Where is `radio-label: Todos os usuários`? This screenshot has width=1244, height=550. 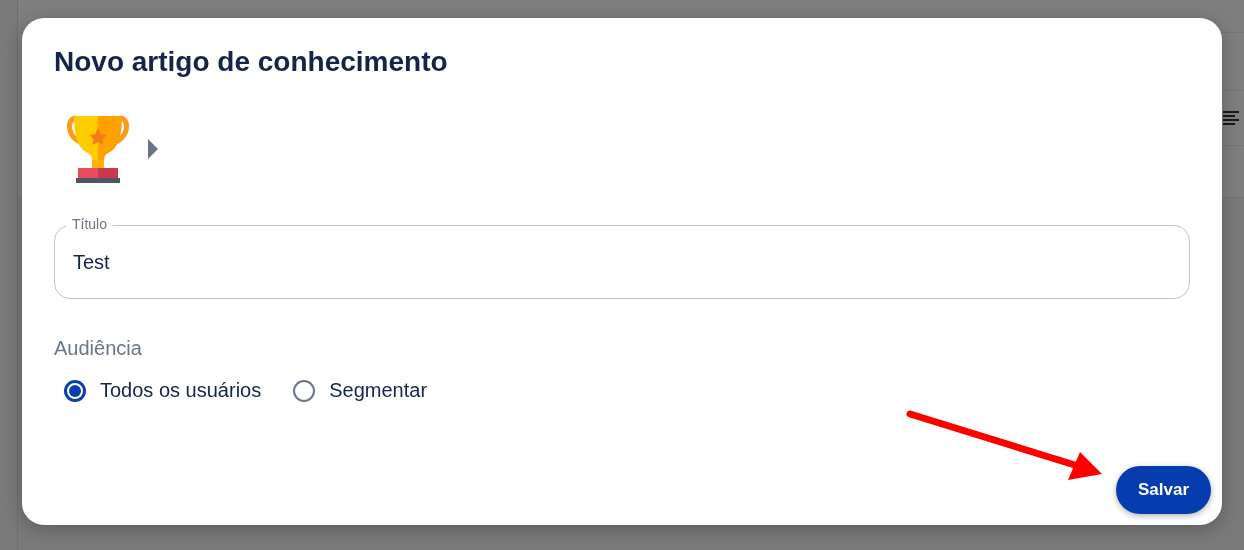 radio-label: Todos os usuários is located at coordinates (181, 390).